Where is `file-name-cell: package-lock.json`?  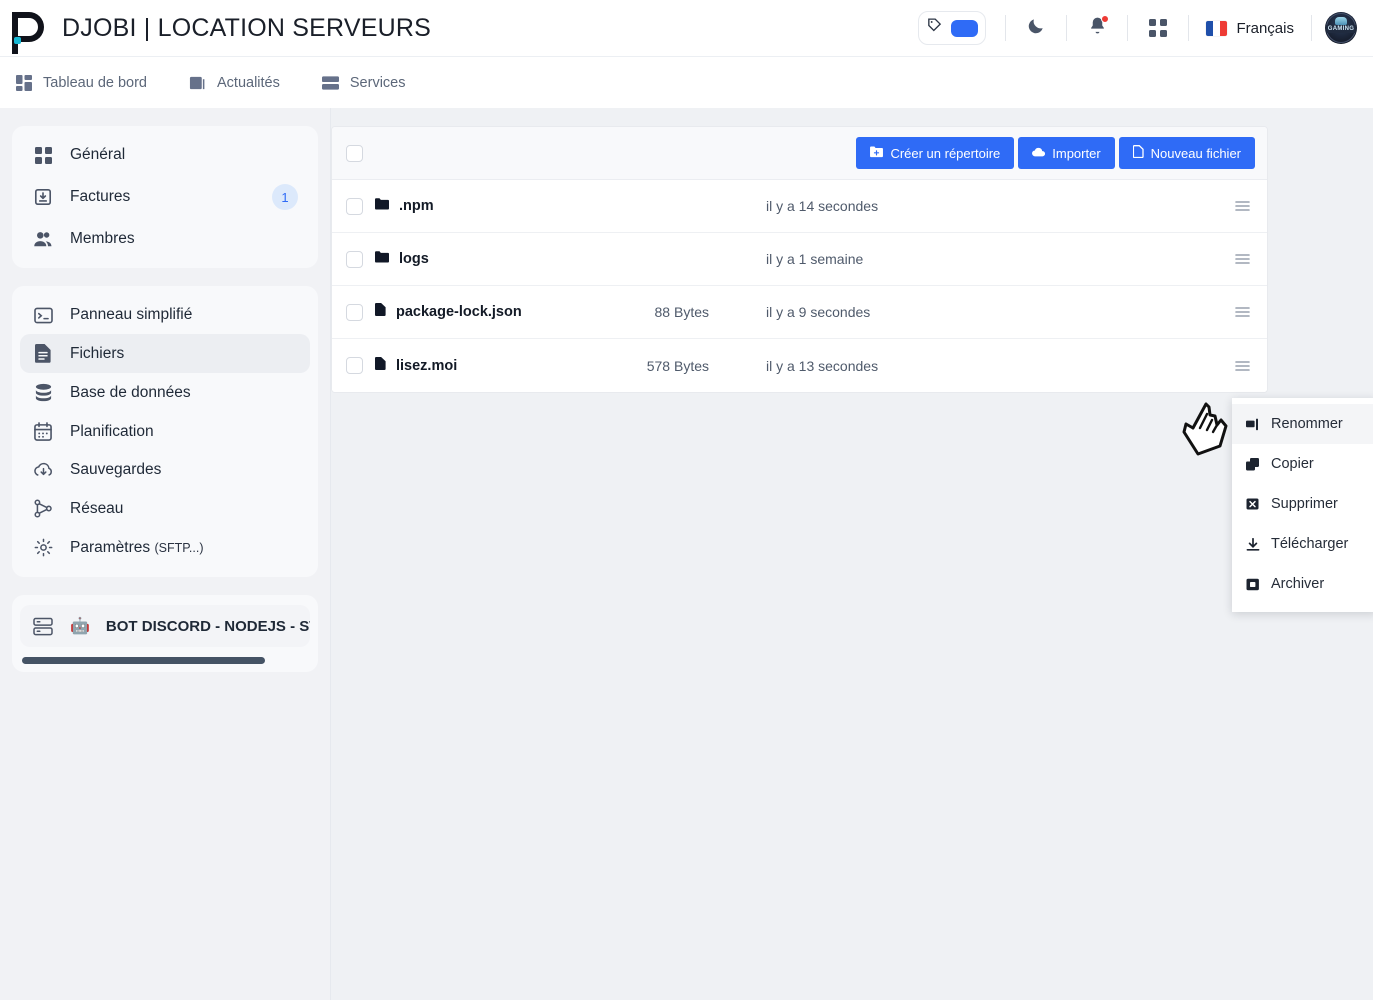
file-name-cell: package-lock.json is located at coordinates (481, 312).